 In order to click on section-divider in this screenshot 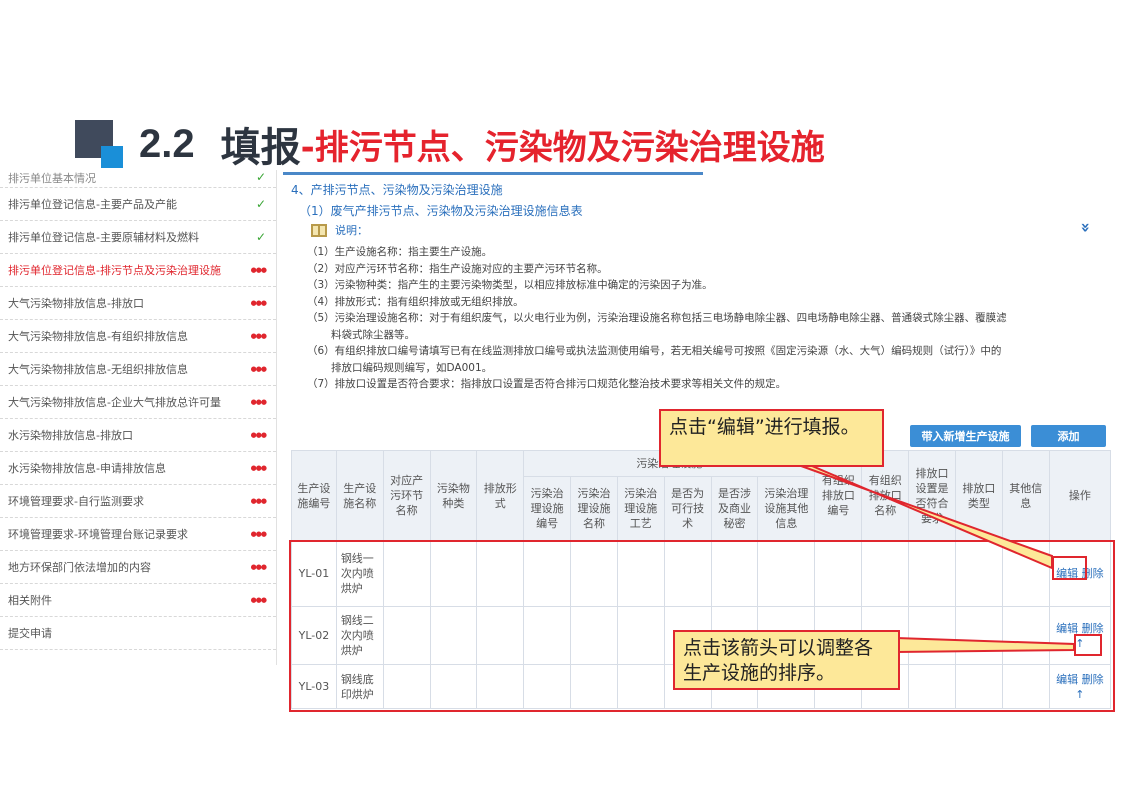, I will do `click(493, 173)`.